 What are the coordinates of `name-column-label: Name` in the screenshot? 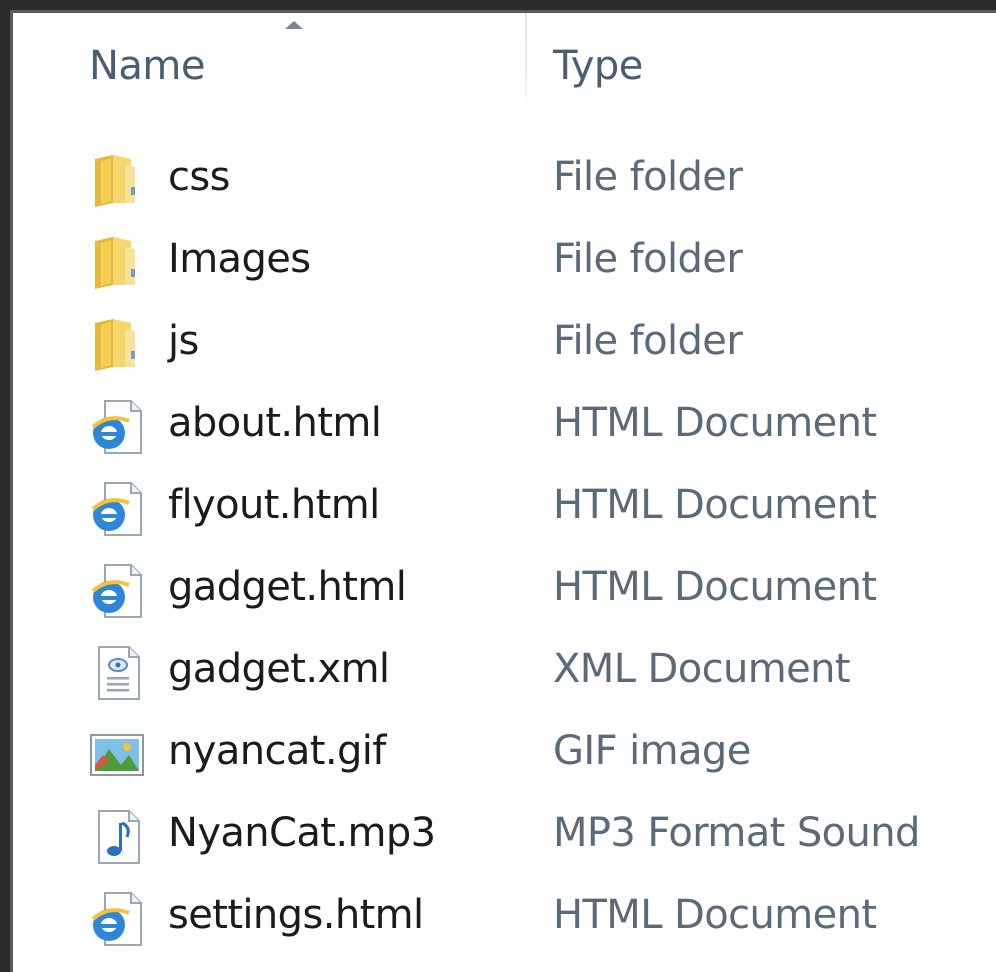 It's located at (147, 66).